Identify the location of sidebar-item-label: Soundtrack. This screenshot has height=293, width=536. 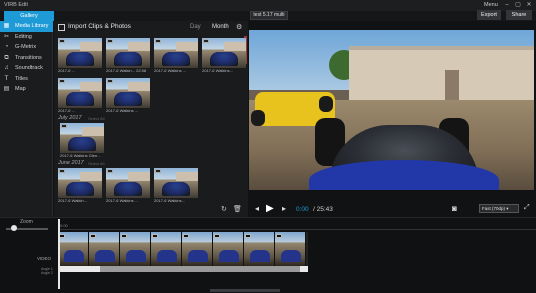
(29, 68).